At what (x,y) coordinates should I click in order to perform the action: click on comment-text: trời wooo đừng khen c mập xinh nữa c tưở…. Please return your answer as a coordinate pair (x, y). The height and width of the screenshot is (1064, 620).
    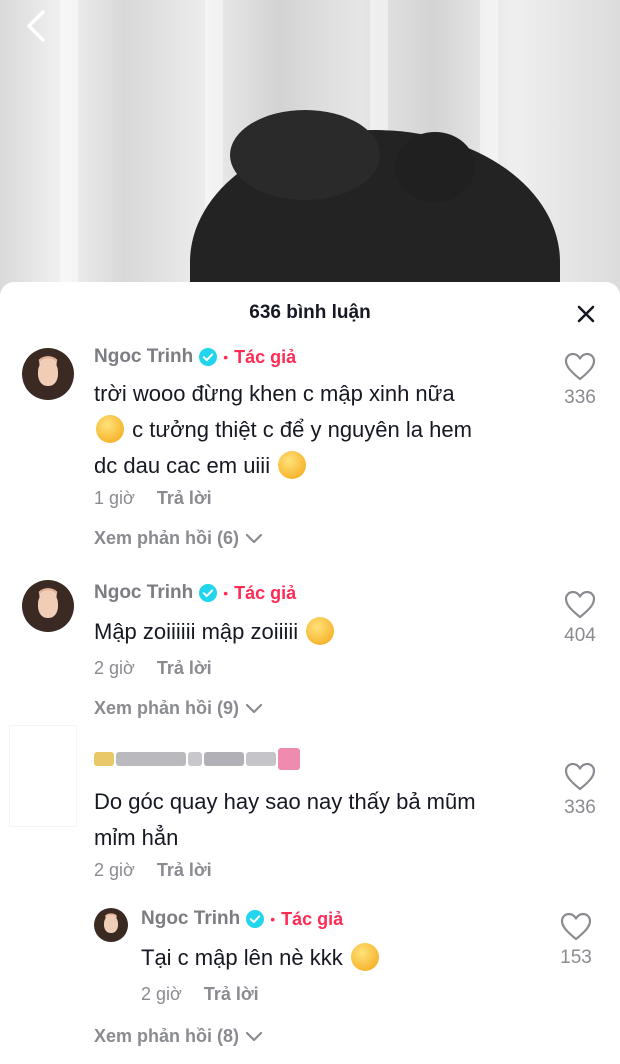
    Looking at the image, I should click on (314, 430).